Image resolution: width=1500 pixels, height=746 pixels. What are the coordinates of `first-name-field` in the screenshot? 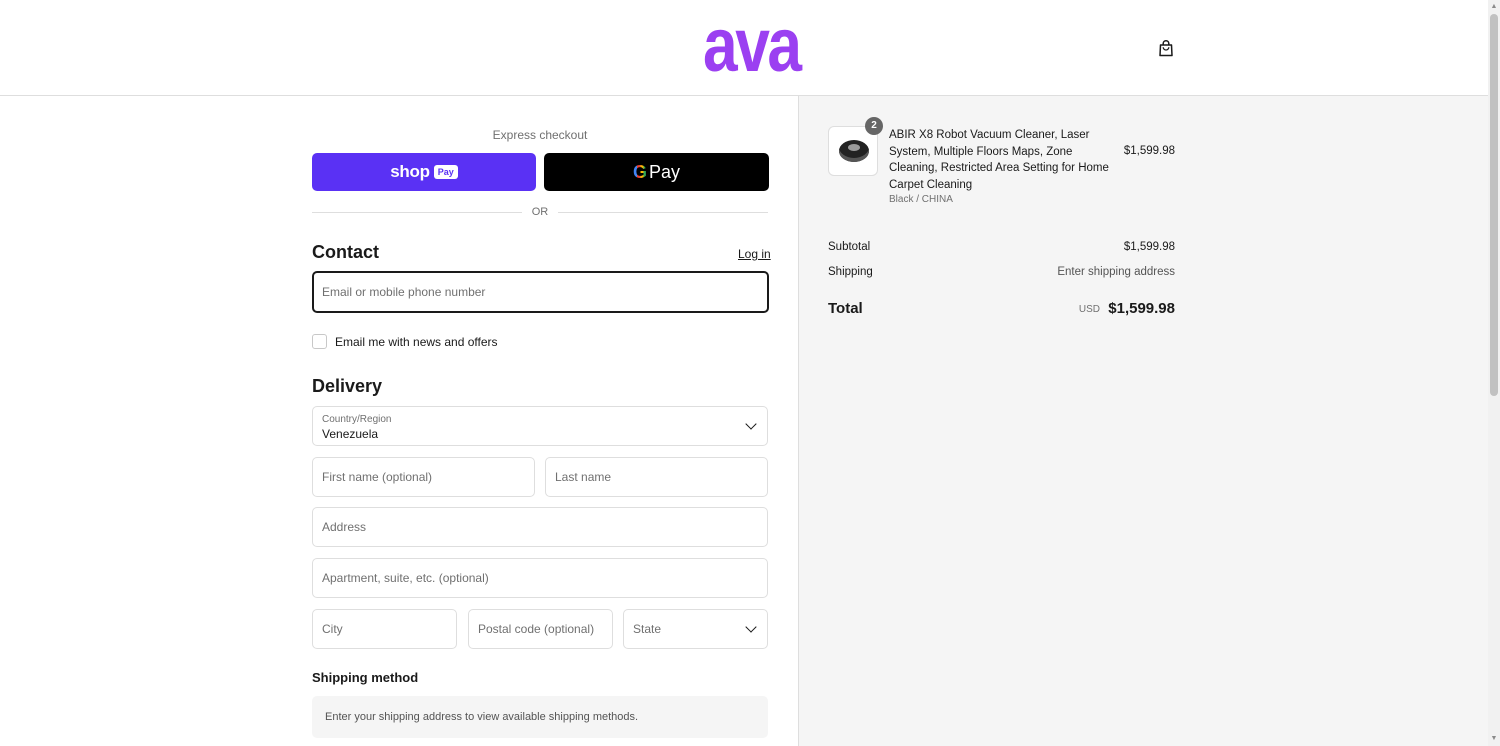 It's located at (423, 477).